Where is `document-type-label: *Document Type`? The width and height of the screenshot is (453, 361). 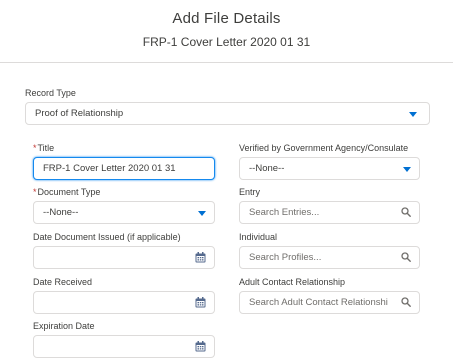
document-type-label: *Document Type is located at coordinates (66, 192).